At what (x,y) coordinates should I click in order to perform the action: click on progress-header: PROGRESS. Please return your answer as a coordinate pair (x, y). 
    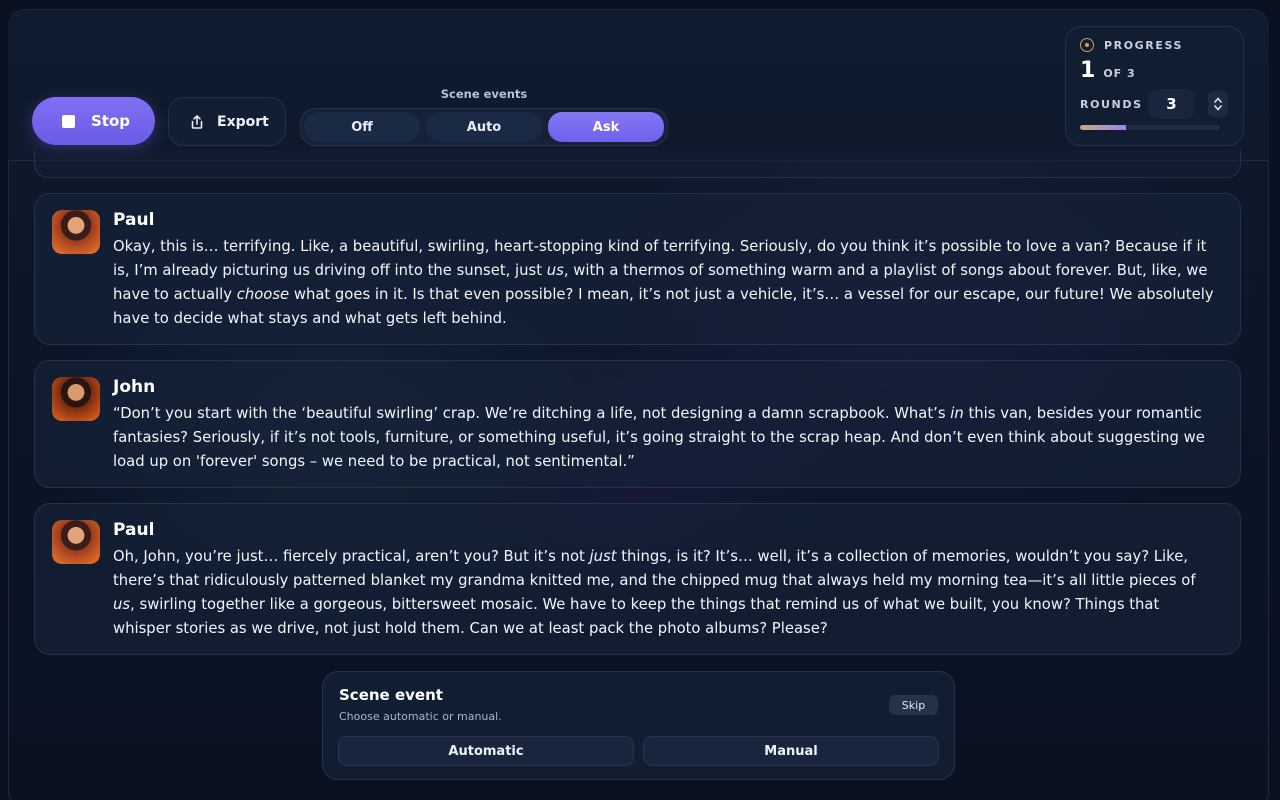
    Looking at the image, I should click on (1154, 45).